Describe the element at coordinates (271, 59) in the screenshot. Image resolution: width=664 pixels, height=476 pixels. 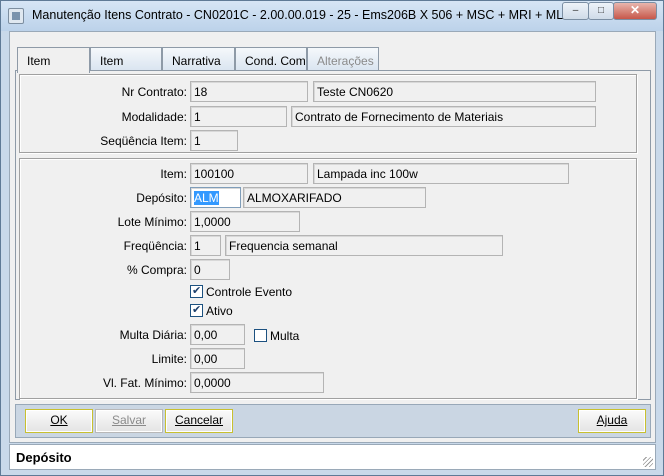
I see `tab-cond-com: Cond. Com` at that location.